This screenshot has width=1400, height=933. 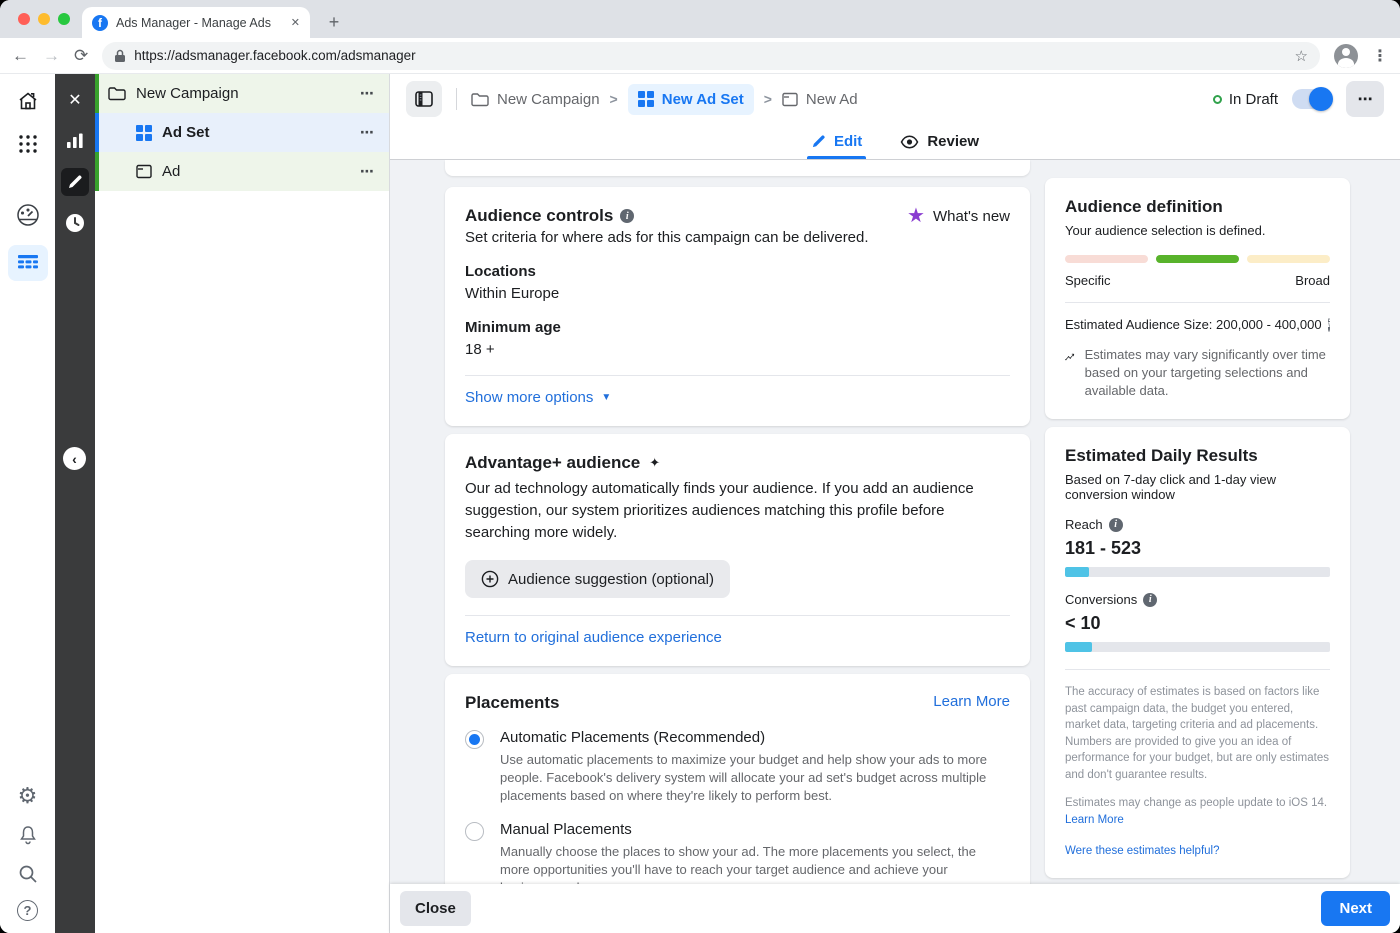 I want to click on breadcrumb-campaign: New Campaign, so click(x=535, y=99).